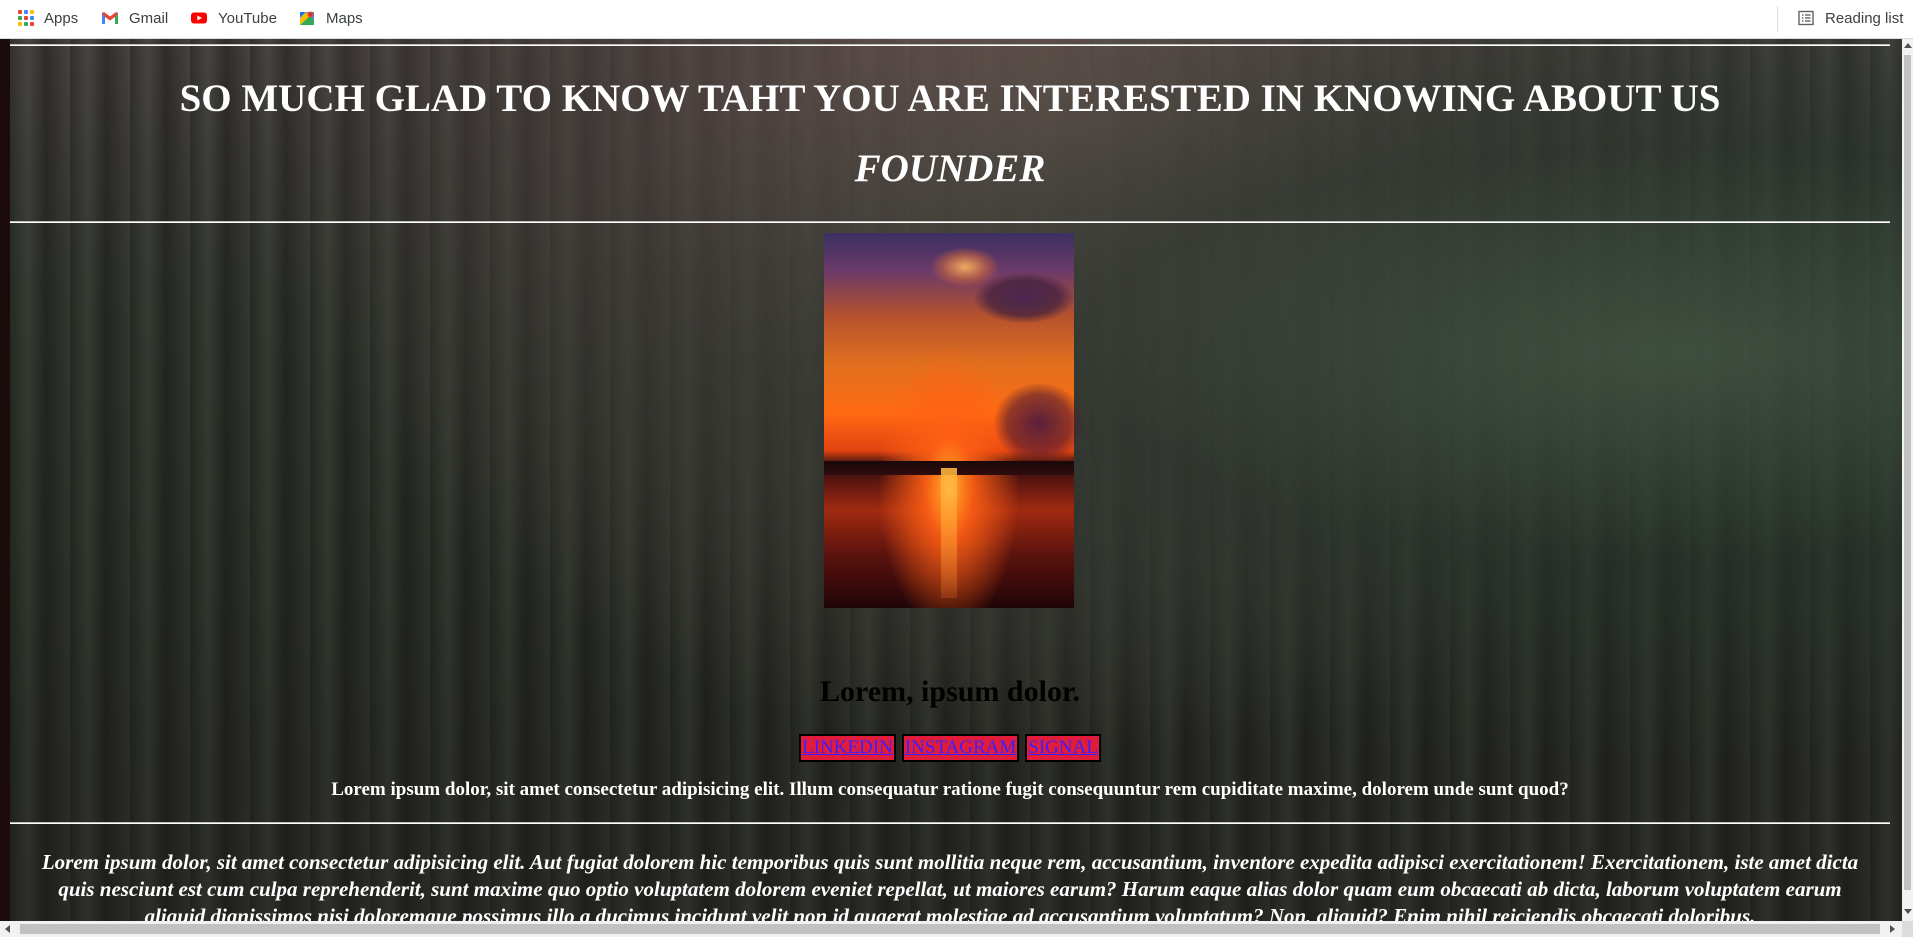 Image resolution: width=1913 pixels, height=937 pixels. Describe the element at coordinates (960, 748) in the screenshot. I see `instagram-link: INSTAGRAM` at that location.